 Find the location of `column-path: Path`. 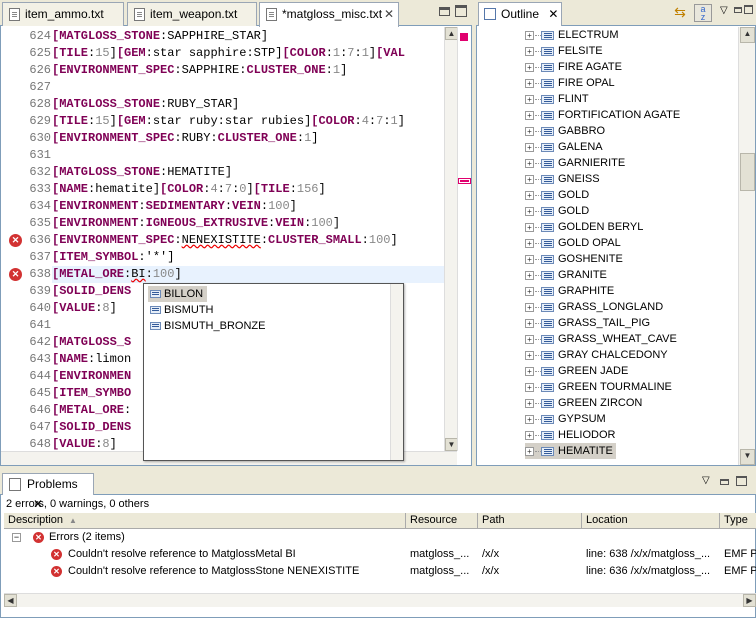

column-path: Path is located at coordinates (530, 521).